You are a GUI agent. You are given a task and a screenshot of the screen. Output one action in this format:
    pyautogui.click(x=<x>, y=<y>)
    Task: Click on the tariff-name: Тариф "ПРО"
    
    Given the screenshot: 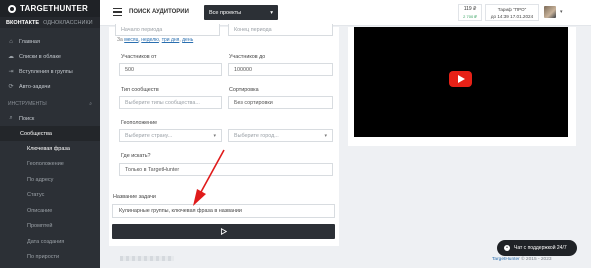 What is the action you would take?
    pyautogui.click(x=512, y=9)
    